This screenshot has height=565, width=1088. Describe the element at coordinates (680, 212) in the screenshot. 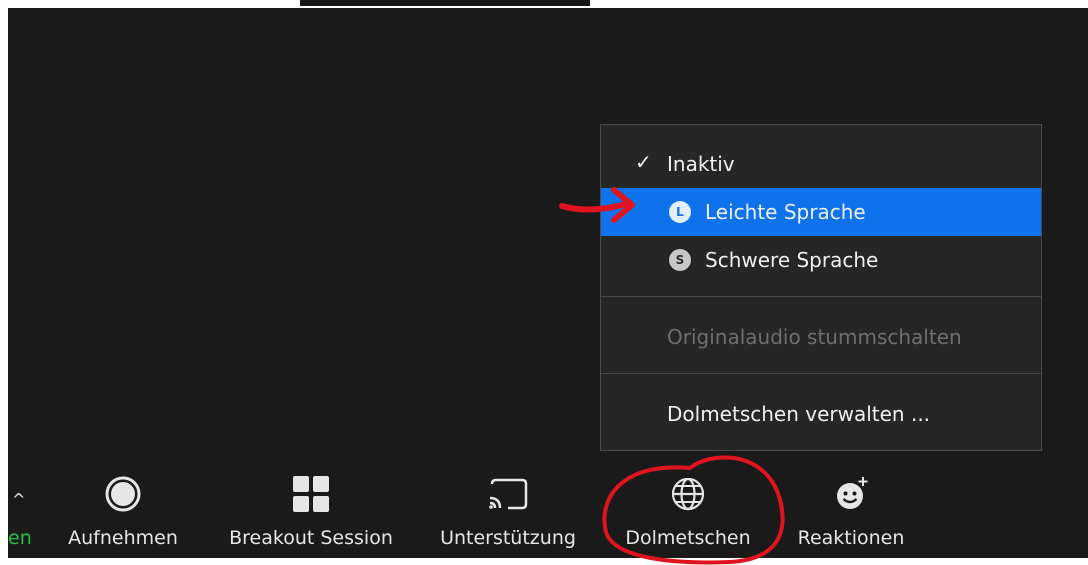

I see `language-badge-l: L` at that location.